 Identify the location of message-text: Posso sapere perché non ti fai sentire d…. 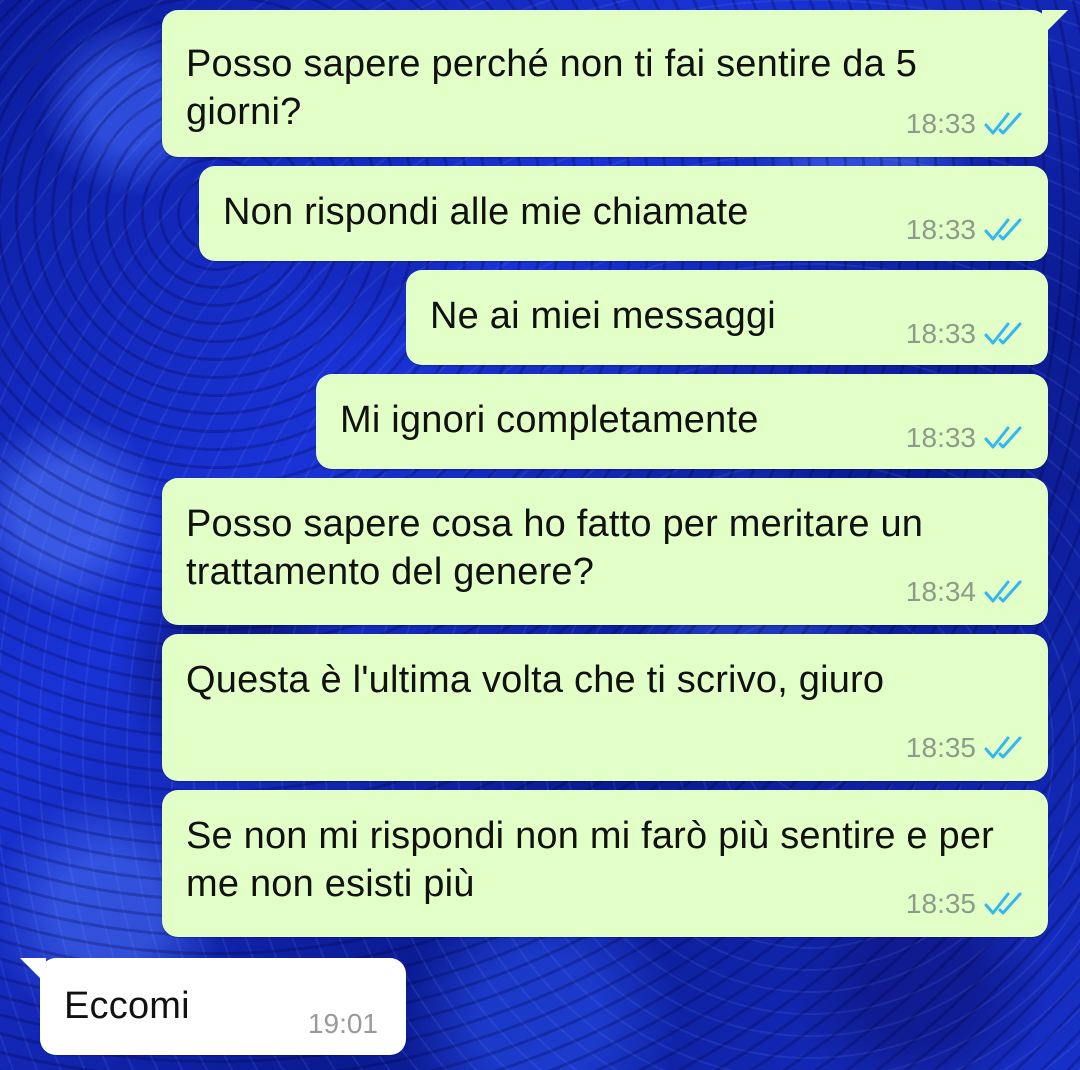
(552, 88).